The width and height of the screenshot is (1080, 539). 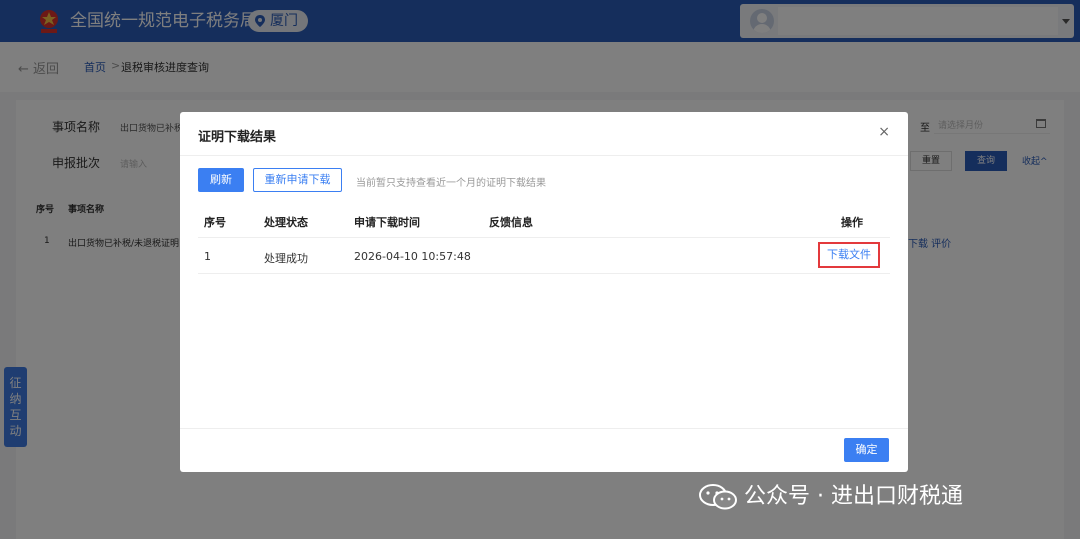 What do you see at coordinates (544, 134) in the screenshot?
I see `dialog-header: 证明下载结果 ×` at bounding box center [544, 134].